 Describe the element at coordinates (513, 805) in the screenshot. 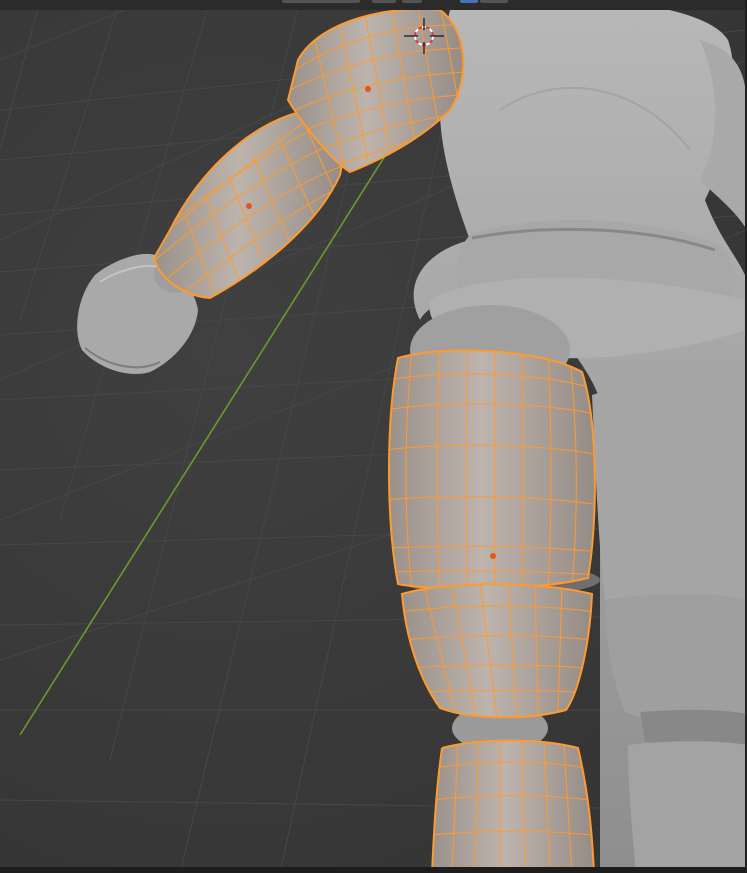

I see `shin-mesh-selected` at that location.